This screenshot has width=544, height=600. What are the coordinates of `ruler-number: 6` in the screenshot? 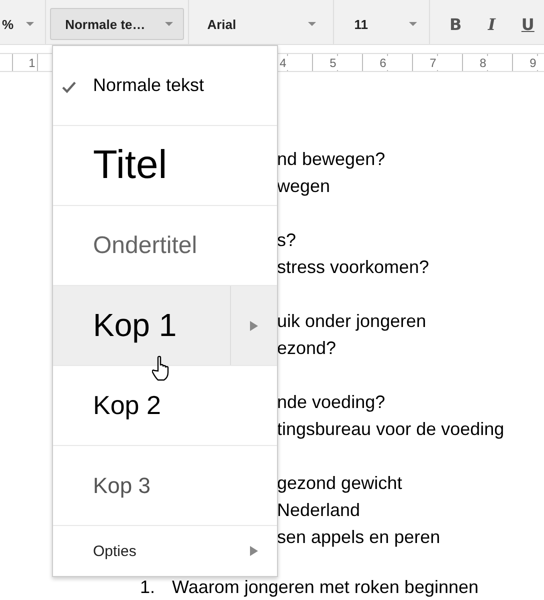 It's located at (383, 63).